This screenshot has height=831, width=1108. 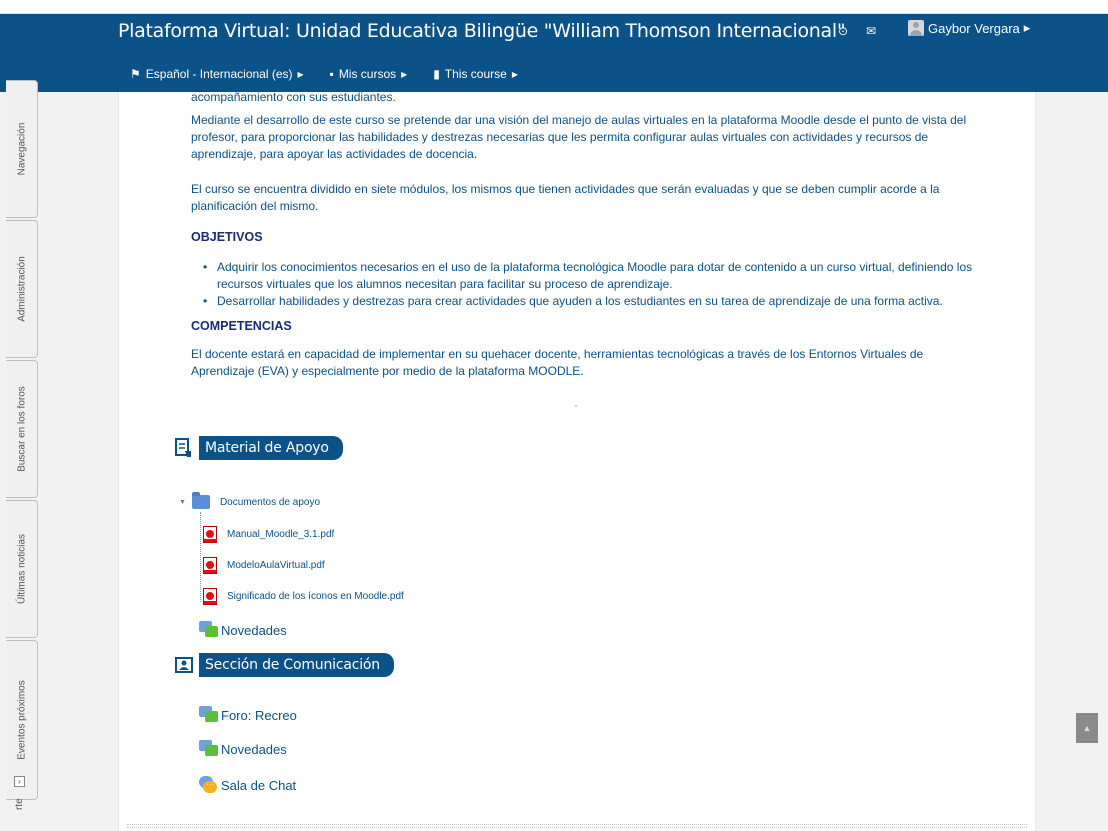 What do you see at coordinates (19, 804) in the screenshot?
I see `dock-tab-cut: rte` at bounding box center [19, 804].